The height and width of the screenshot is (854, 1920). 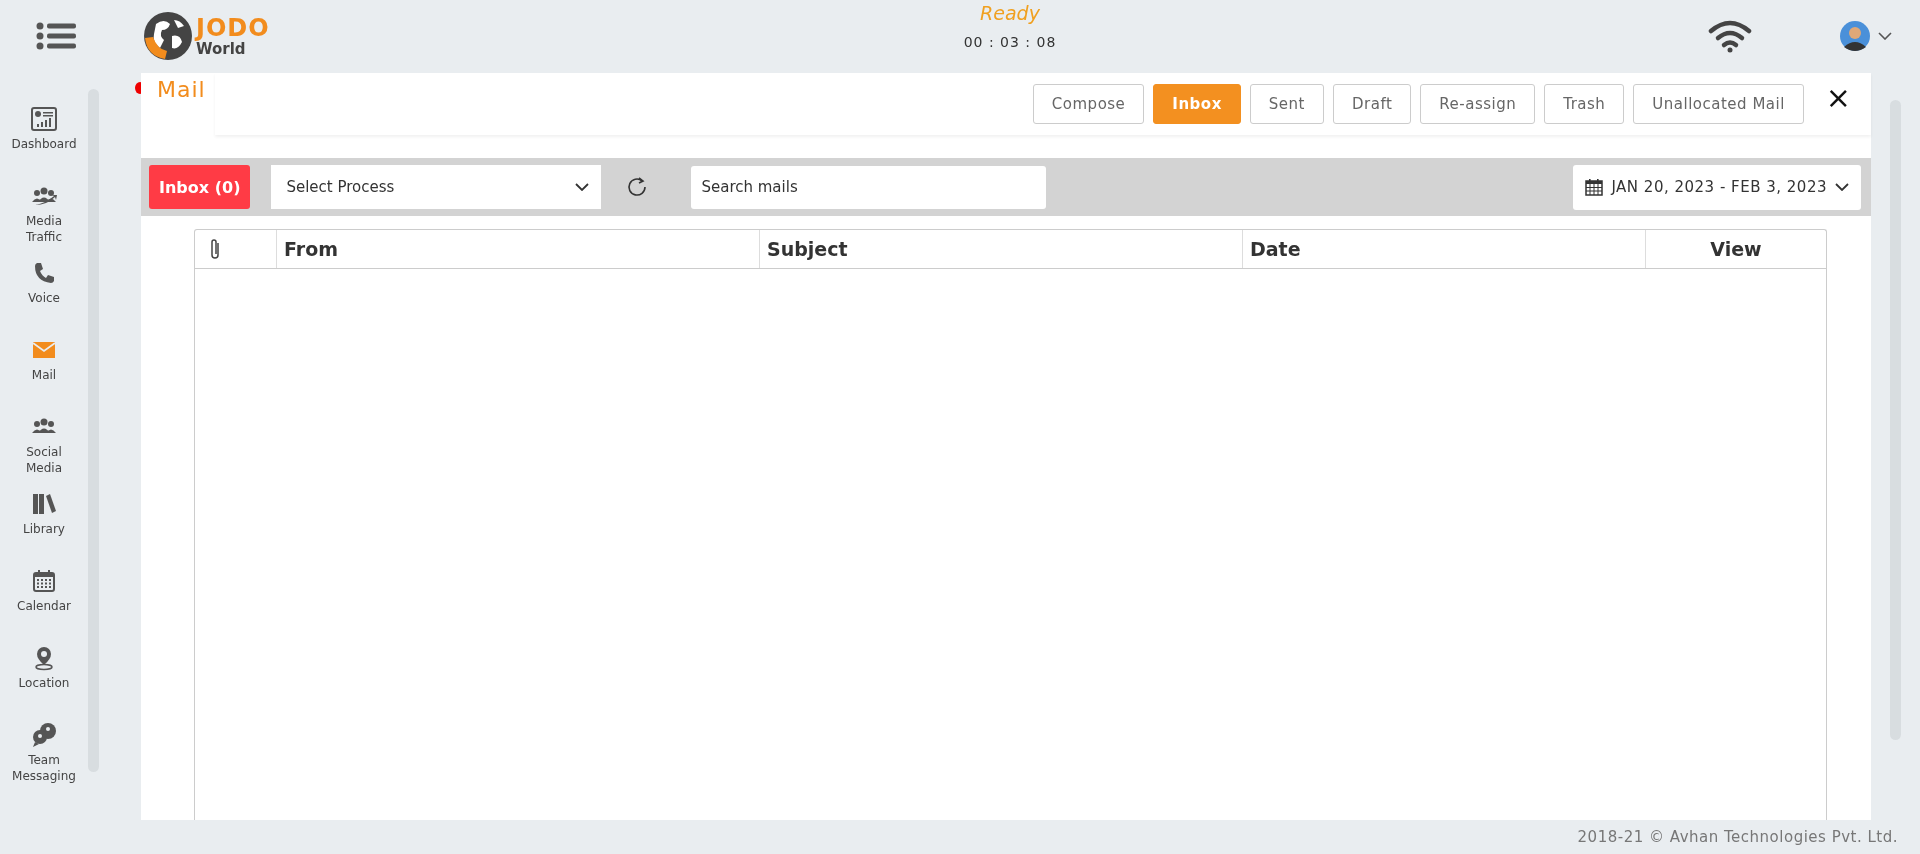 I want to click on column-header: Subject, so click(x=807, y=249).